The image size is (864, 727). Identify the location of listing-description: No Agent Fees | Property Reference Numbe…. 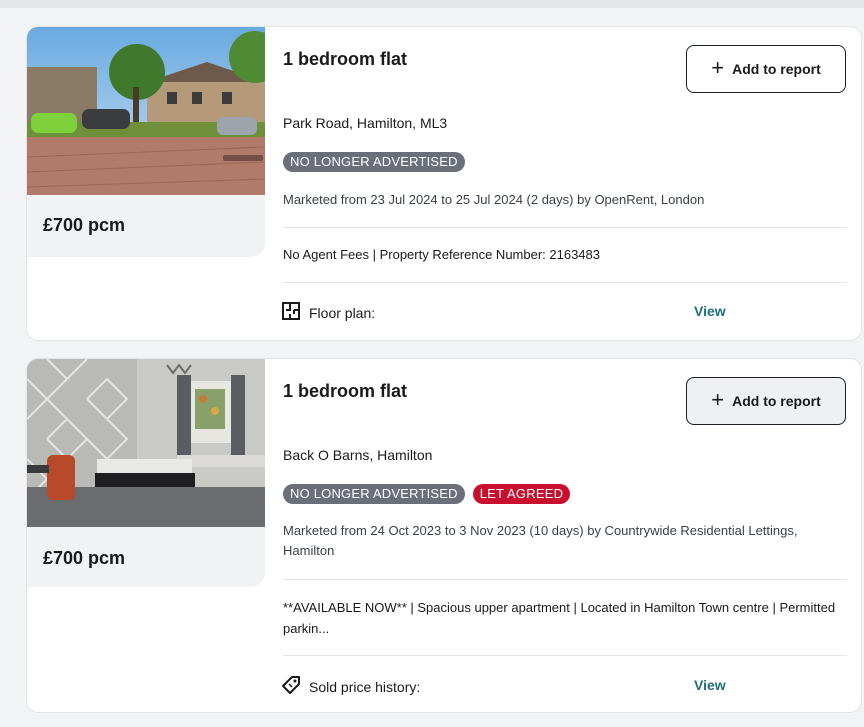
(442, 254).